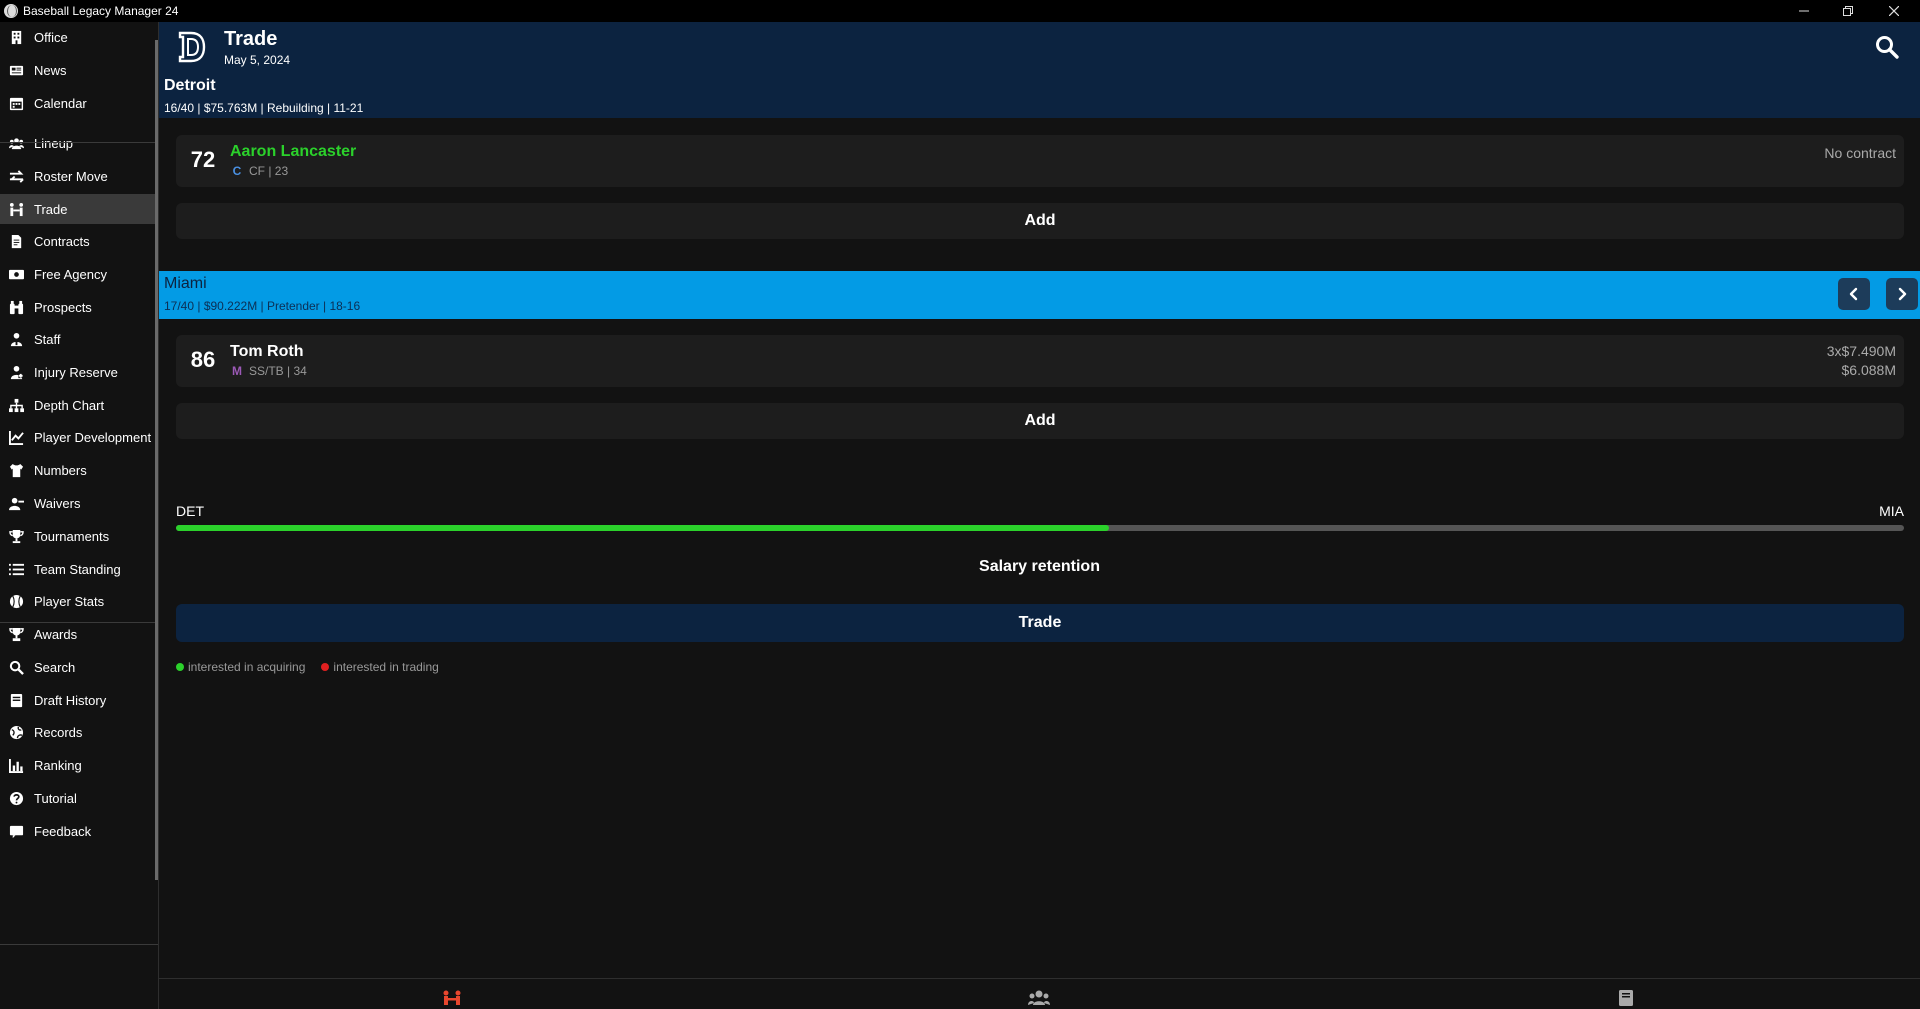 The width and height of the screenshot is (1920, 1009). I want to click on sidebar-item-label: Tournaments, so click(72, 536).